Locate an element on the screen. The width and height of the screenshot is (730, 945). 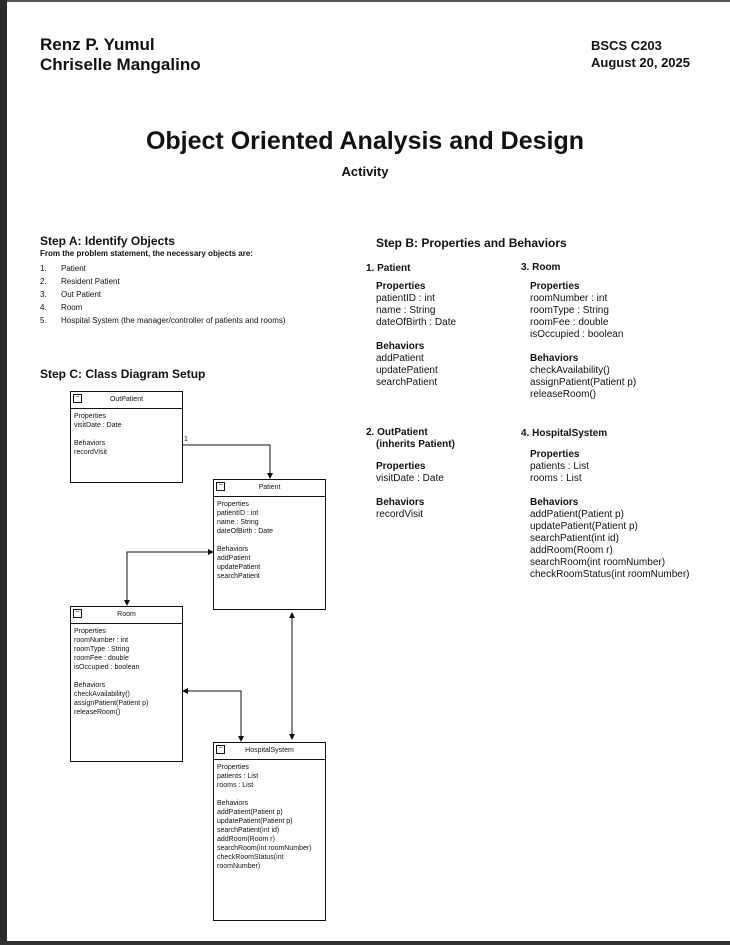
class-line: visitDate : Date is located at coordinates (98, 425).